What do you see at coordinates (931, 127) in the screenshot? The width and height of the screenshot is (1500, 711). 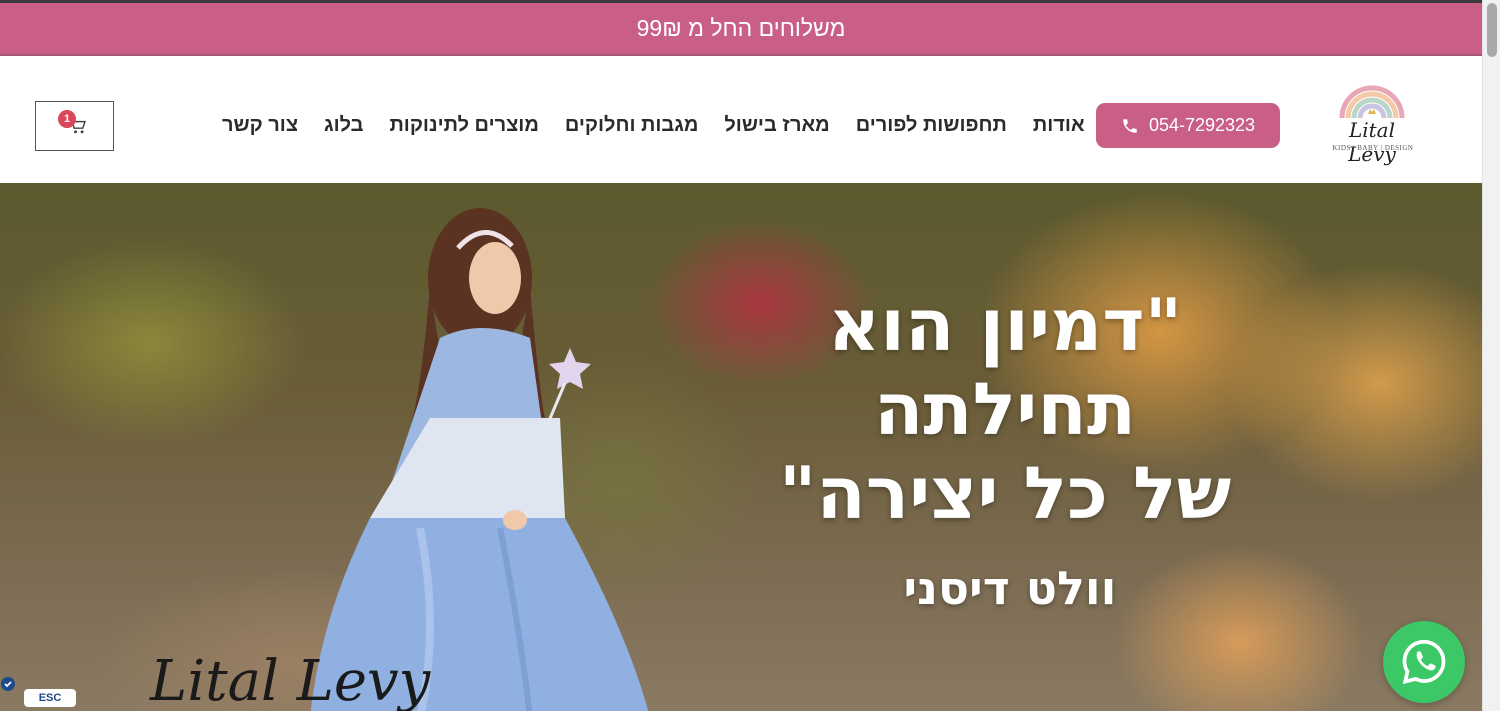 I see `nav-item-purim-costumes: תחפושות לפורים` at bounding box center [931, 127].